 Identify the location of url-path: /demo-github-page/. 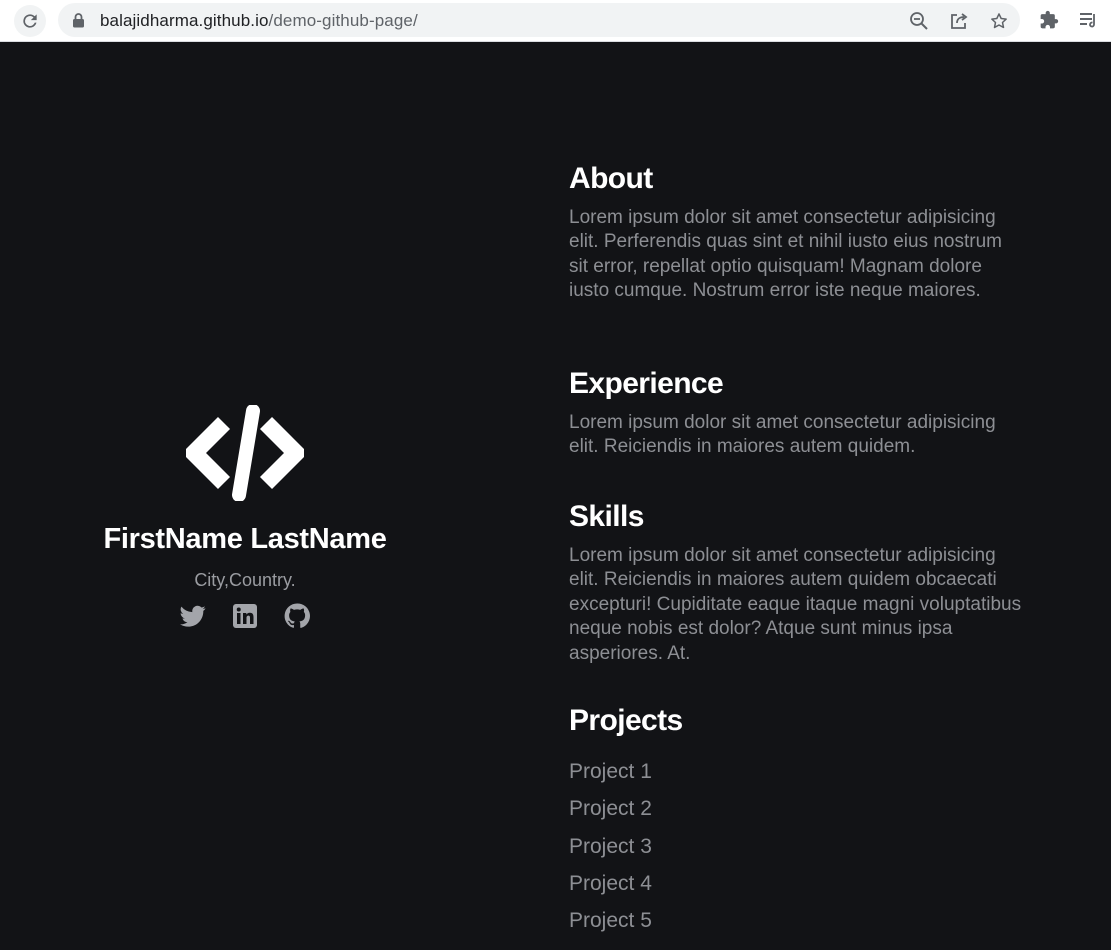
(343, 20).